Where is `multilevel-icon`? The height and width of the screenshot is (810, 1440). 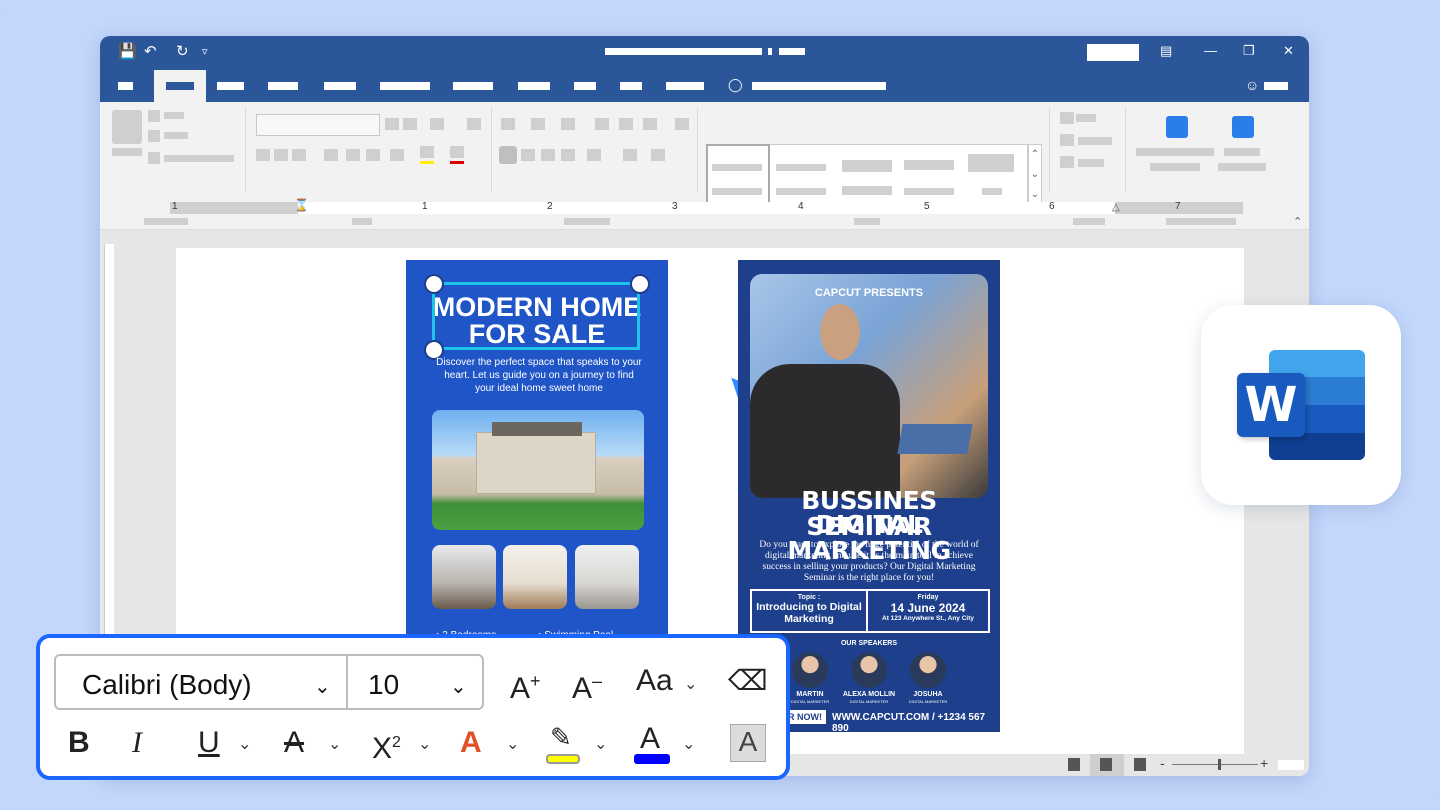 multilevel-icon is located at coordinates (568, 124).